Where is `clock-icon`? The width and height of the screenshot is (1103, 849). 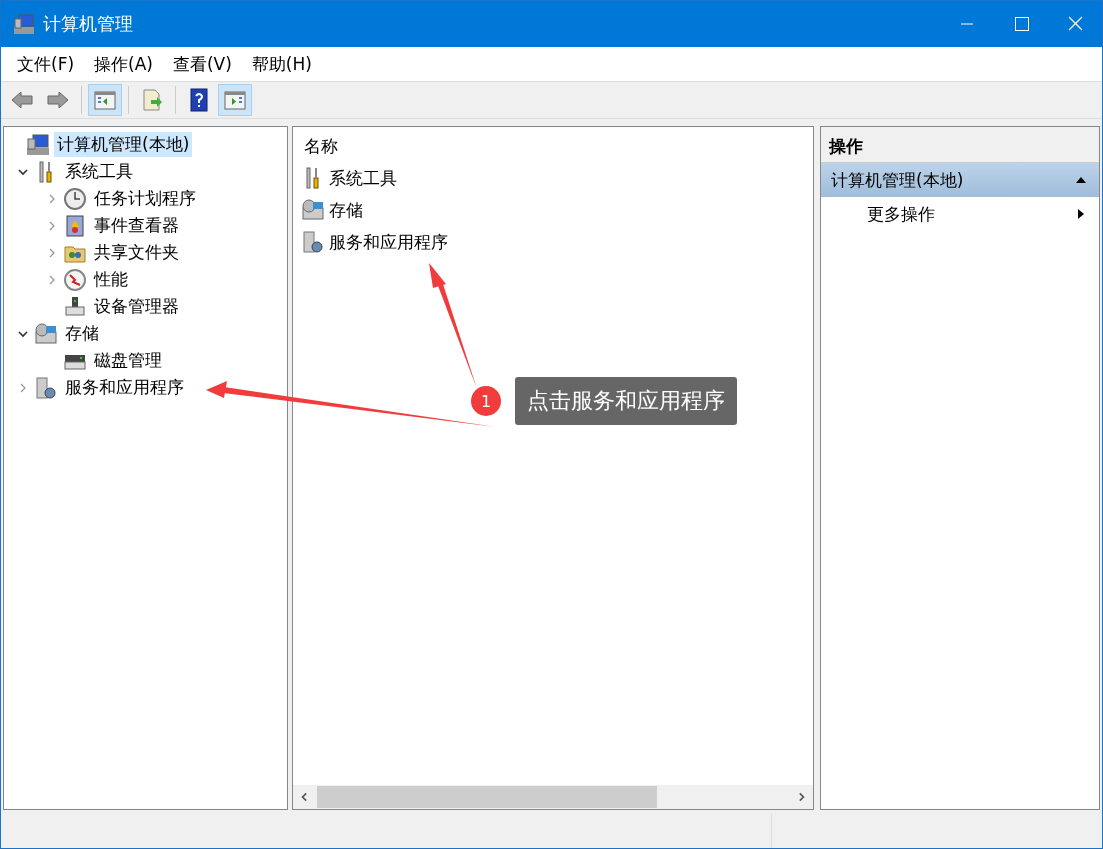 clock-icon is located at coordinates (75, 198).